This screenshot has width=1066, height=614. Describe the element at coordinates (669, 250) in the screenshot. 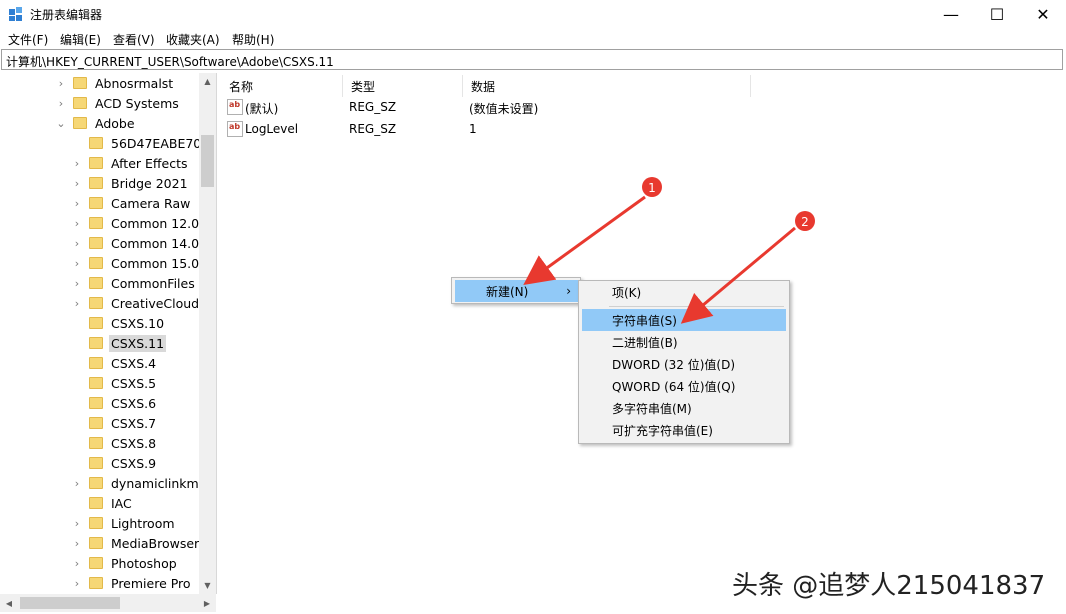

I see `annotation-overlay: 1 2` at that location.